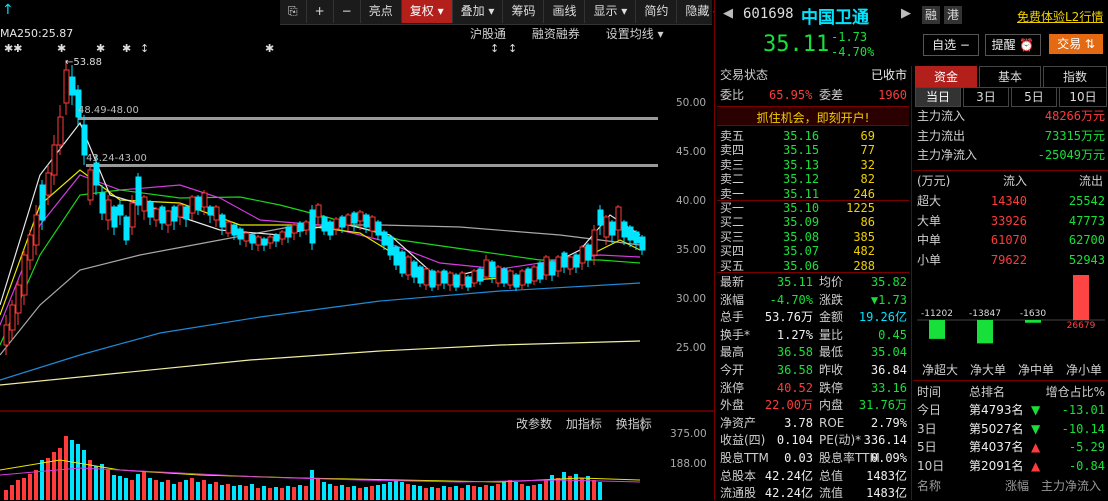 This screenshot has height=501, width=1108. What do you see at coordinates (368, 118) in the screenshot?
I see `resistance-band` at bounding box center [368, 118].